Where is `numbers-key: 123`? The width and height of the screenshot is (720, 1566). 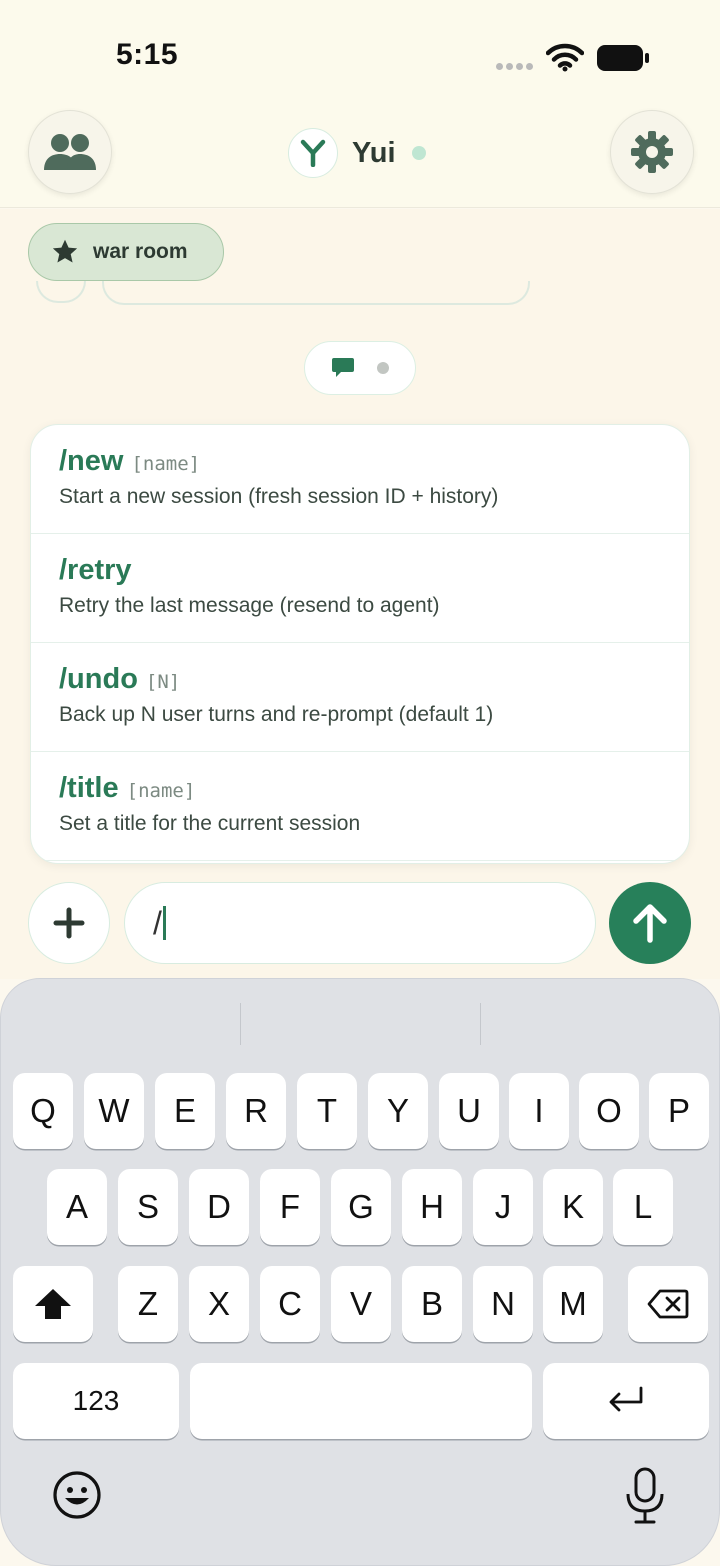
numbers-key: 123 is located at coordinates (96, 1401).